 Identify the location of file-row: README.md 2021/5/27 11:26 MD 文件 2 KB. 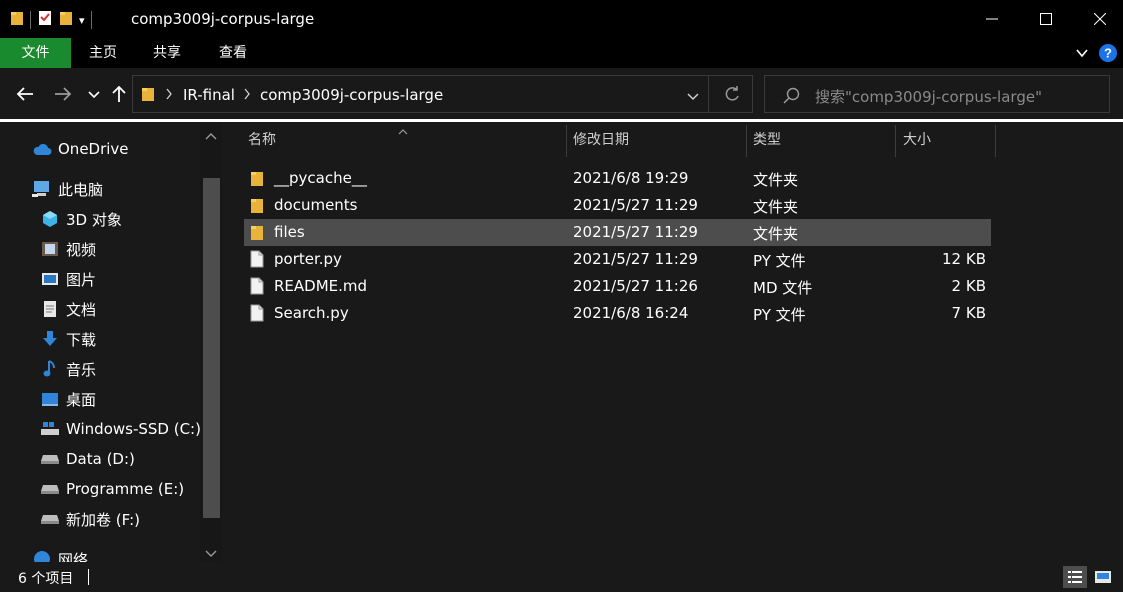
(617, 286).